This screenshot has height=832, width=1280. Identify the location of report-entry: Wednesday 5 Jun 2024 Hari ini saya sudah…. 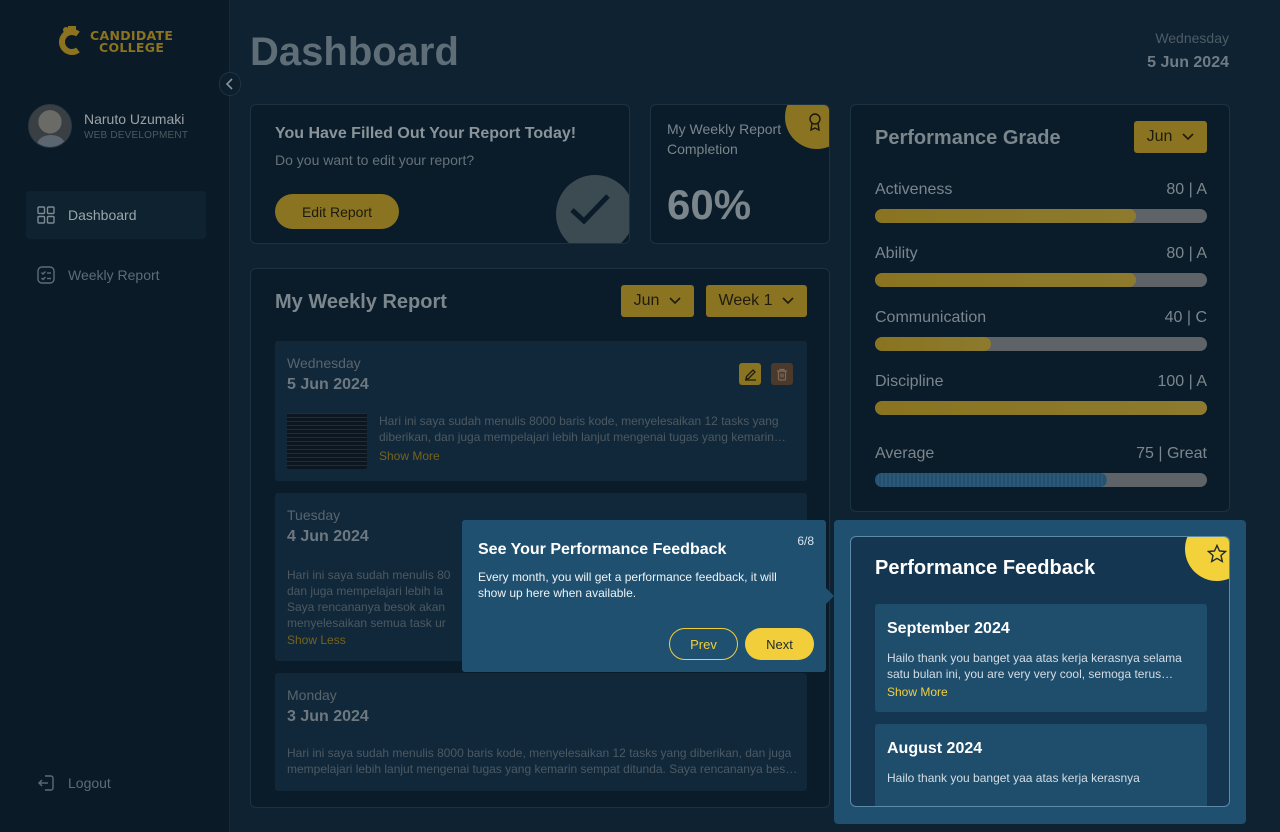
(541, 411).